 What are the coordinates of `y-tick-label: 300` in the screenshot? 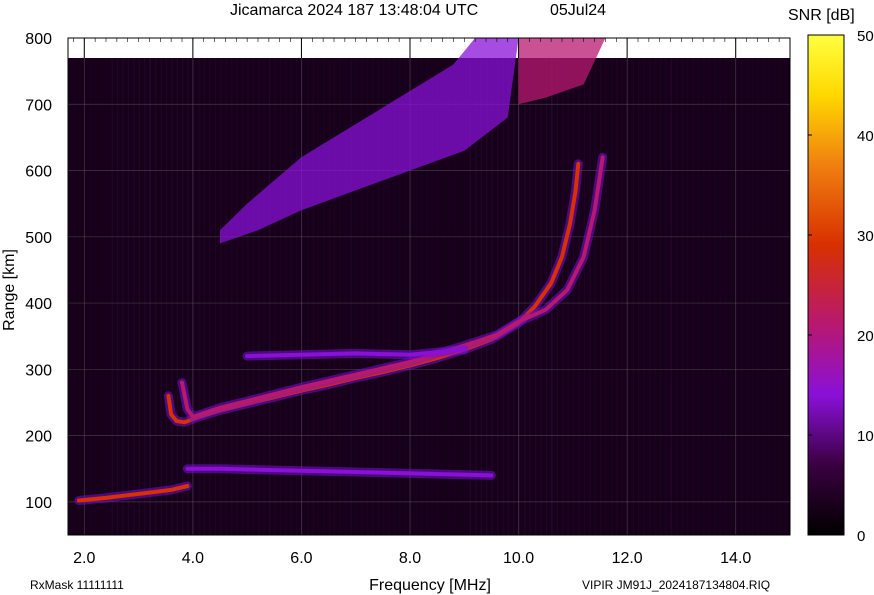 It's located at (38, 370).